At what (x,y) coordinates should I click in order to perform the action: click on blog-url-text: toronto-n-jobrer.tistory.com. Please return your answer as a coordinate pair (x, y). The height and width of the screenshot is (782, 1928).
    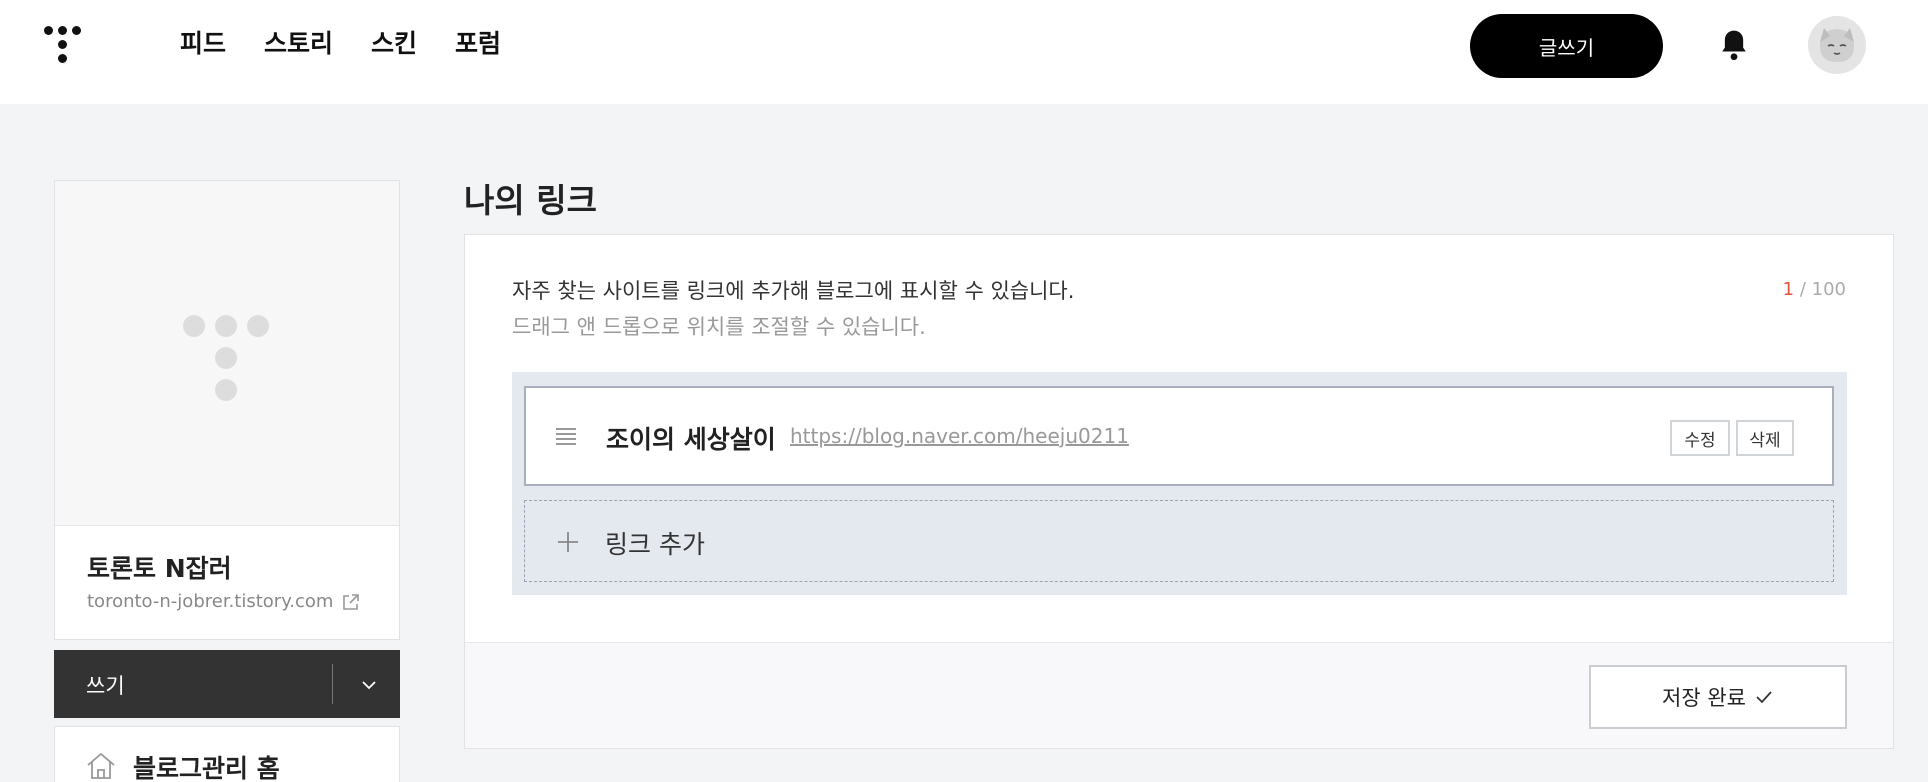
    Looking at the image, I should click on (210, 601).